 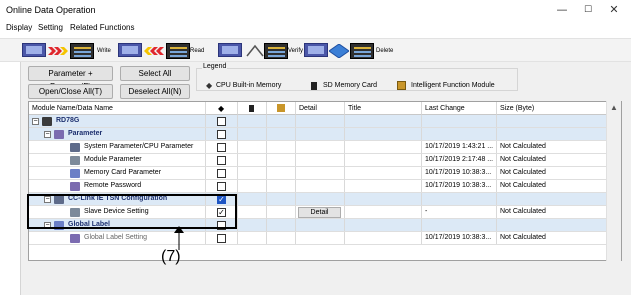 I want to click on deselect-all-button: Deselect All(N), so click(x=155, y=91).